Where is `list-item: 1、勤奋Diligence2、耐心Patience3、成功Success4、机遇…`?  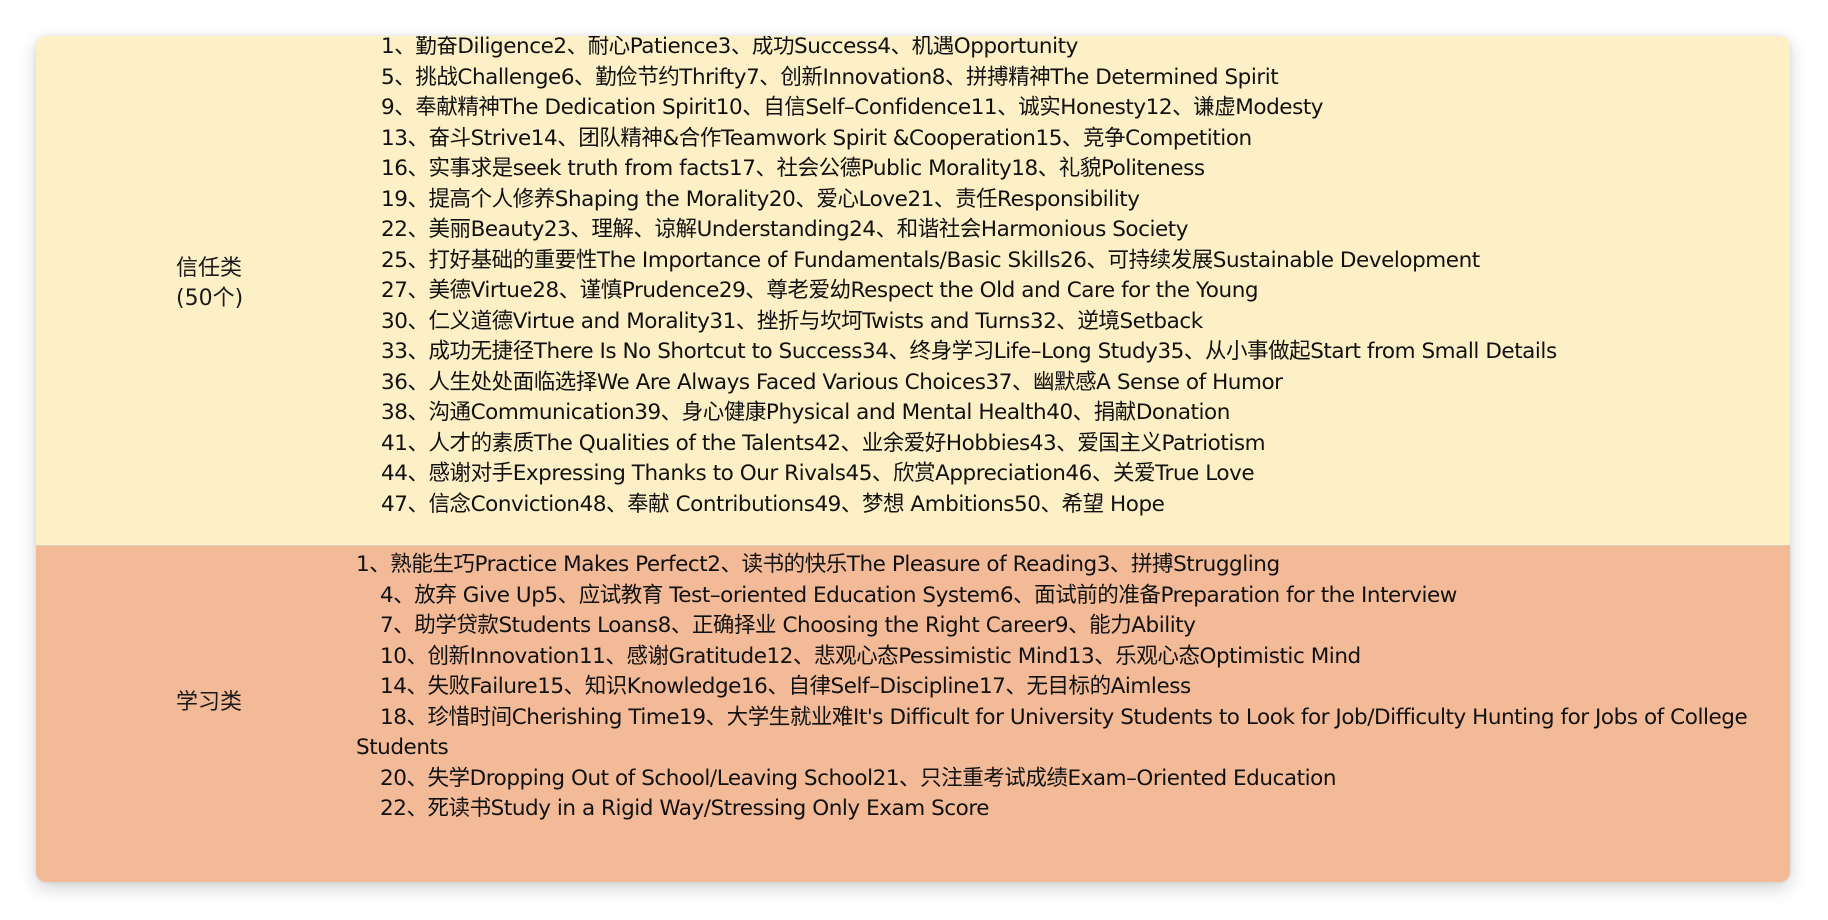 list-item: 1、勤奋Diligence2、耐心Patience3、成功Success4、机遇… is located at coordinates (729, 47).